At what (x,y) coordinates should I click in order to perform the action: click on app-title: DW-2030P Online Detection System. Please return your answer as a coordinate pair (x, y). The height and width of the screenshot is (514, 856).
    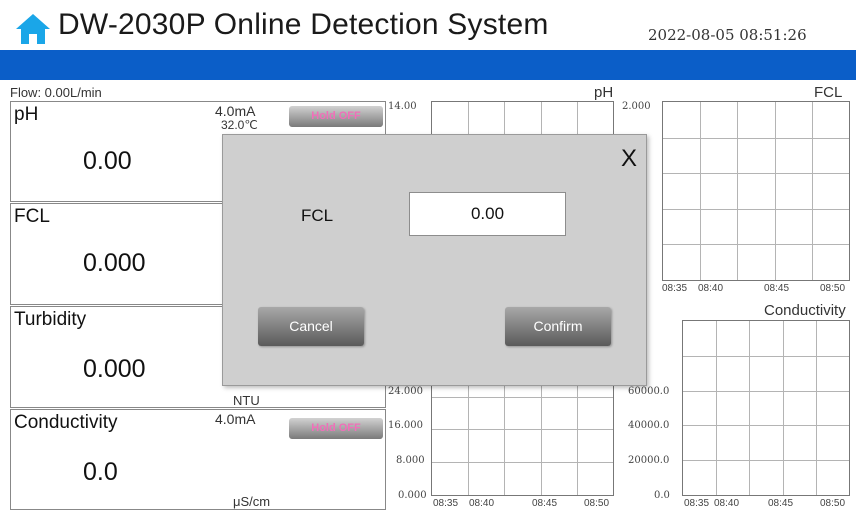
    Looking at the image, I should click on (303, 24).